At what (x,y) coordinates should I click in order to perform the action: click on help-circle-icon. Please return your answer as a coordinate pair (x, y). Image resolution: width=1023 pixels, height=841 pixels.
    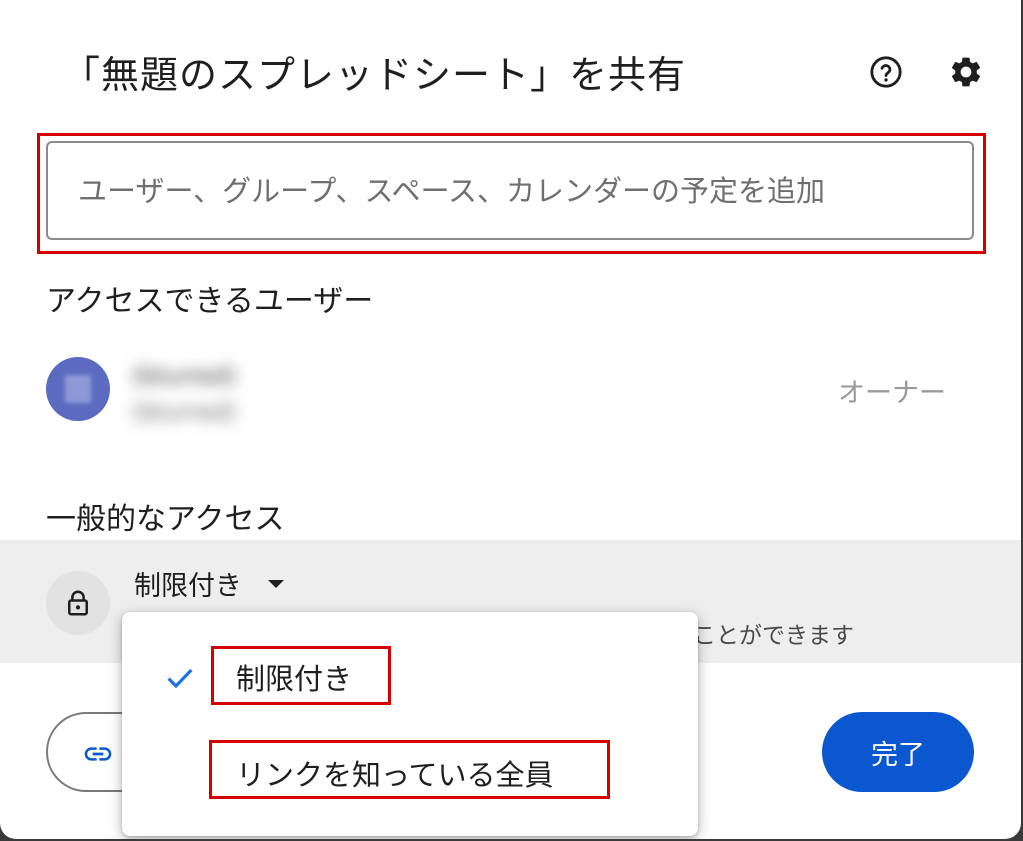
    Looking at the image, I should click on (886, 72).